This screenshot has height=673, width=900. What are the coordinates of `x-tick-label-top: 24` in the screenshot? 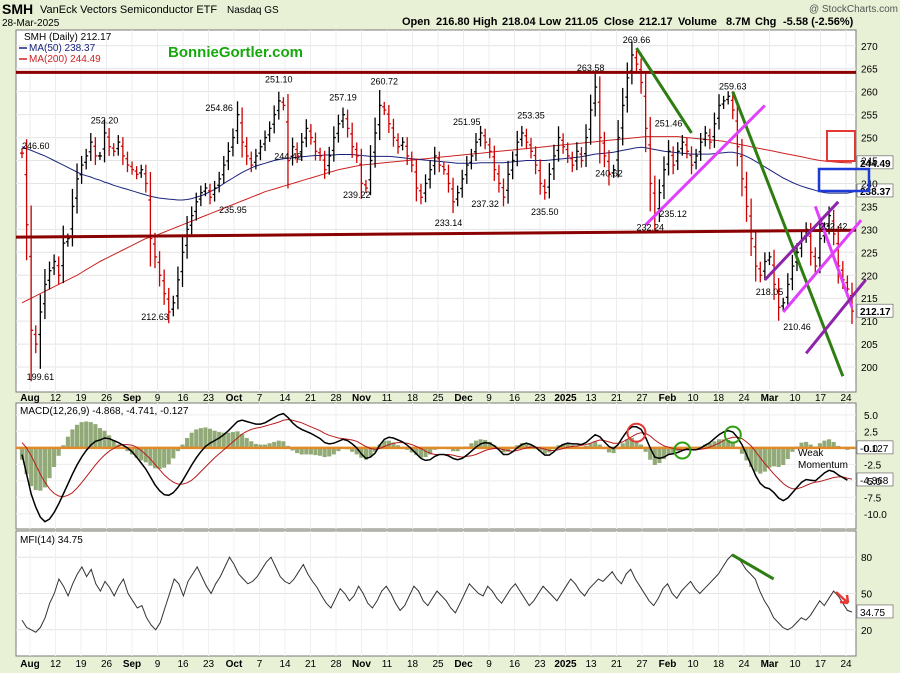 It's located at (744, 398).